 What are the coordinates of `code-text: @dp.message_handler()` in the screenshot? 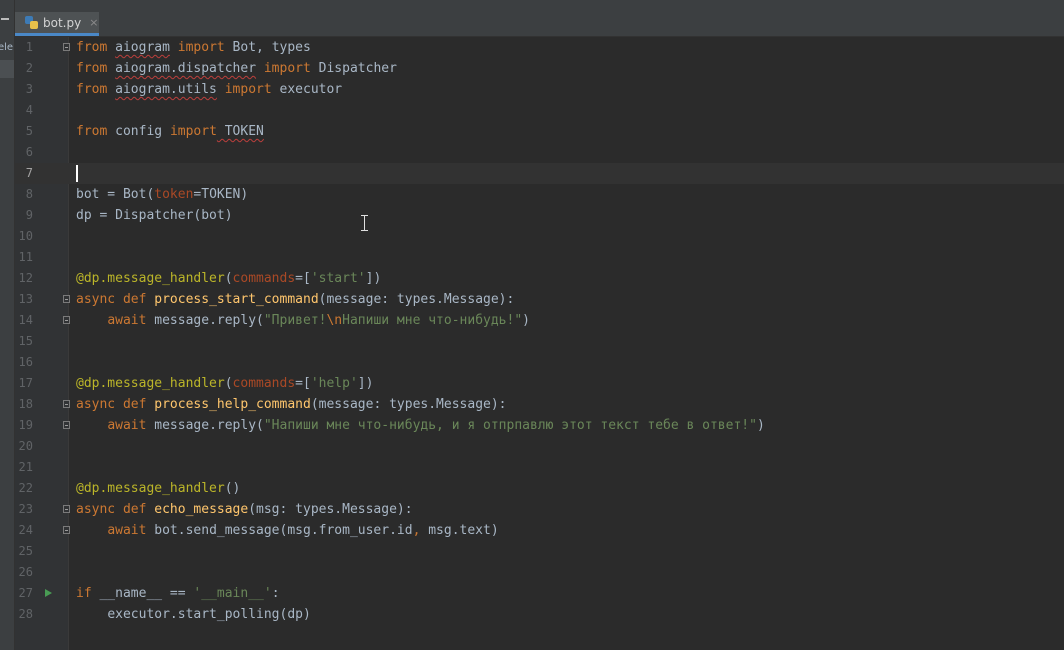 It's located at (158, 488).